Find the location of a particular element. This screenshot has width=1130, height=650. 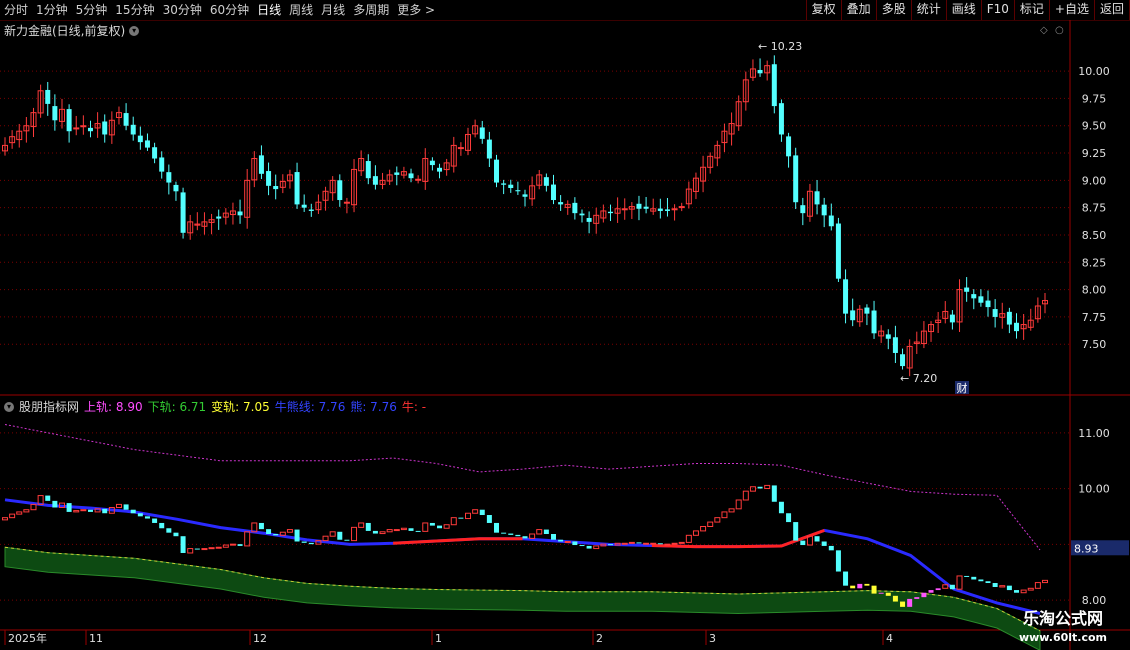

time-tick-label: 3 is located at coordinates (712, 638).